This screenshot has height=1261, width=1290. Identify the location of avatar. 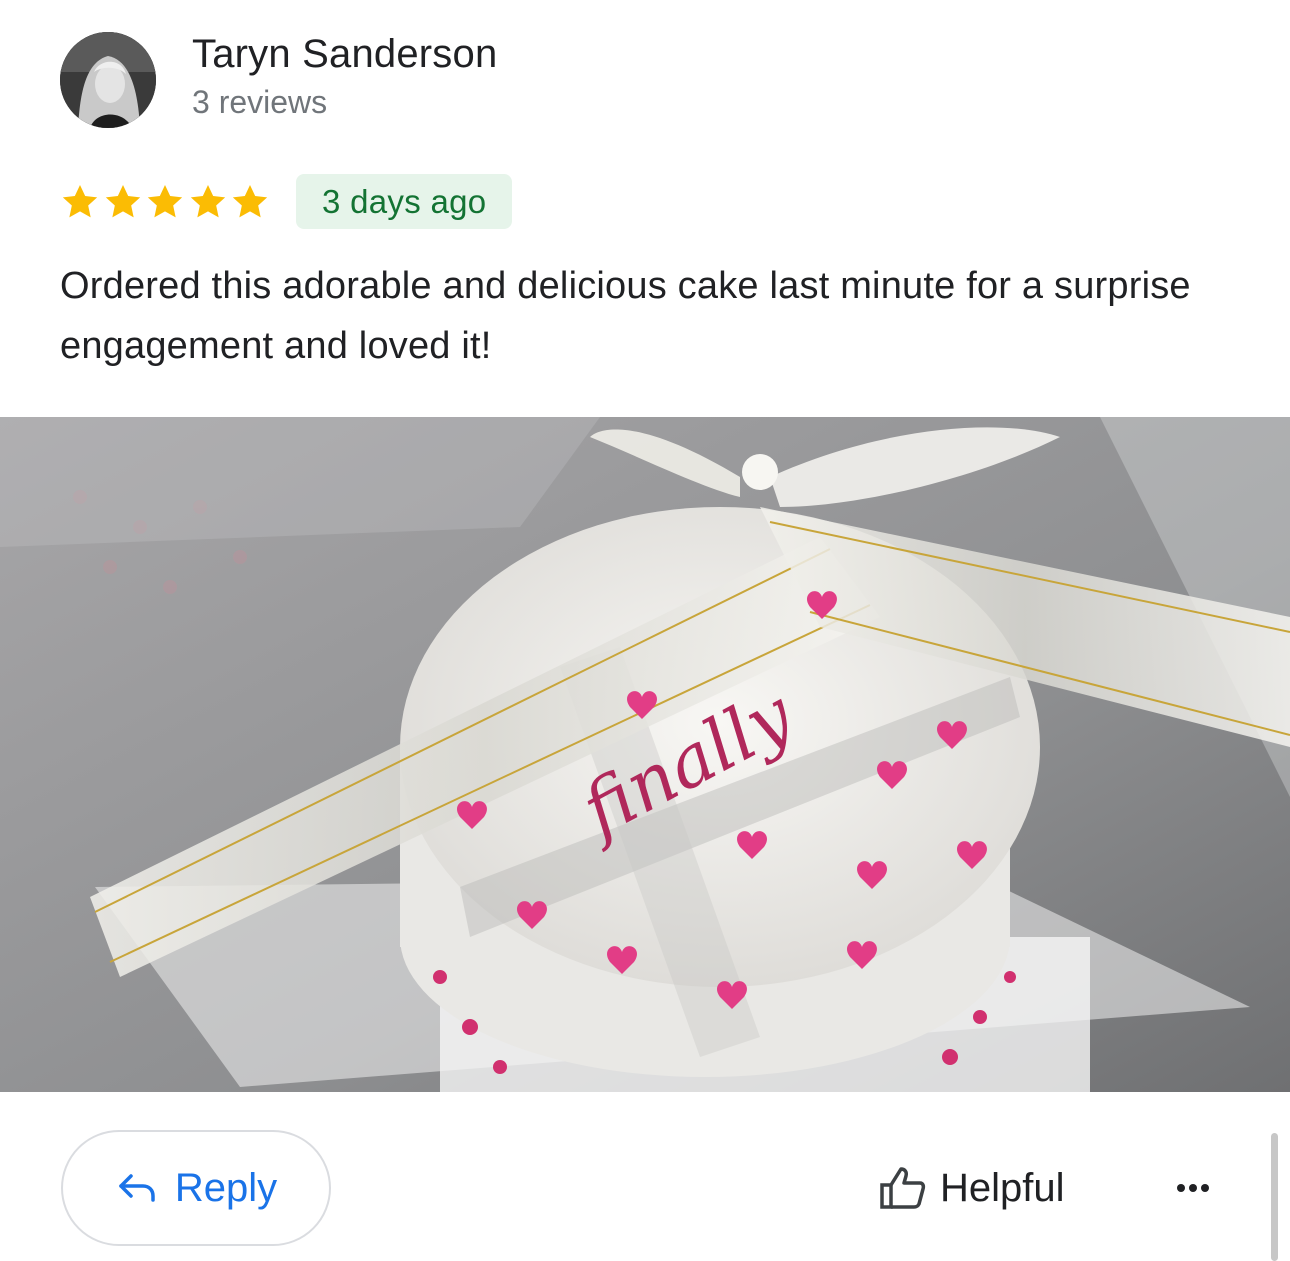
(108, 80).